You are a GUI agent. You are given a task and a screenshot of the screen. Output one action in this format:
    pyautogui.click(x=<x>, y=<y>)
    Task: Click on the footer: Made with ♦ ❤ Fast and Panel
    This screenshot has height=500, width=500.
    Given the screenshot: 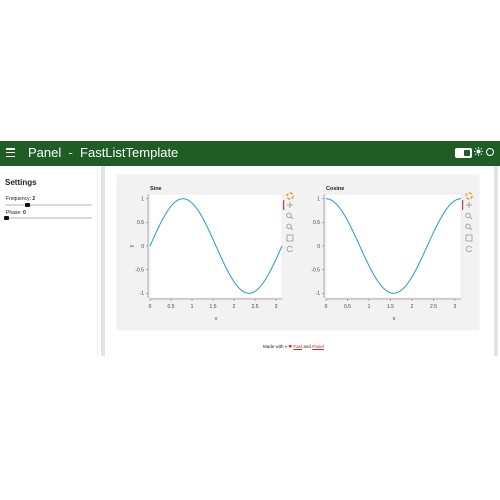 What is the action you would take?
    pyautogui.click(x=293, y=347)
    